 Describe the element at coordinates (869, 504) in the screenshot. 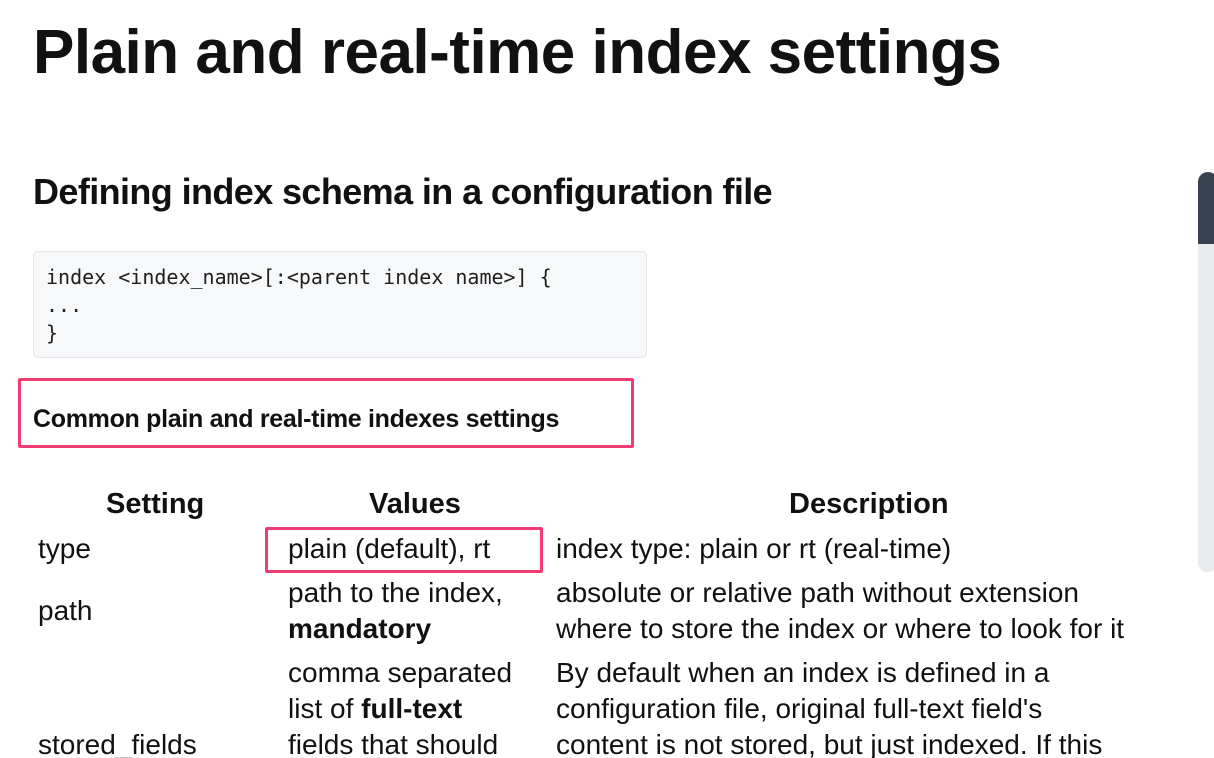

I see `column-header-description: Description` at that location.